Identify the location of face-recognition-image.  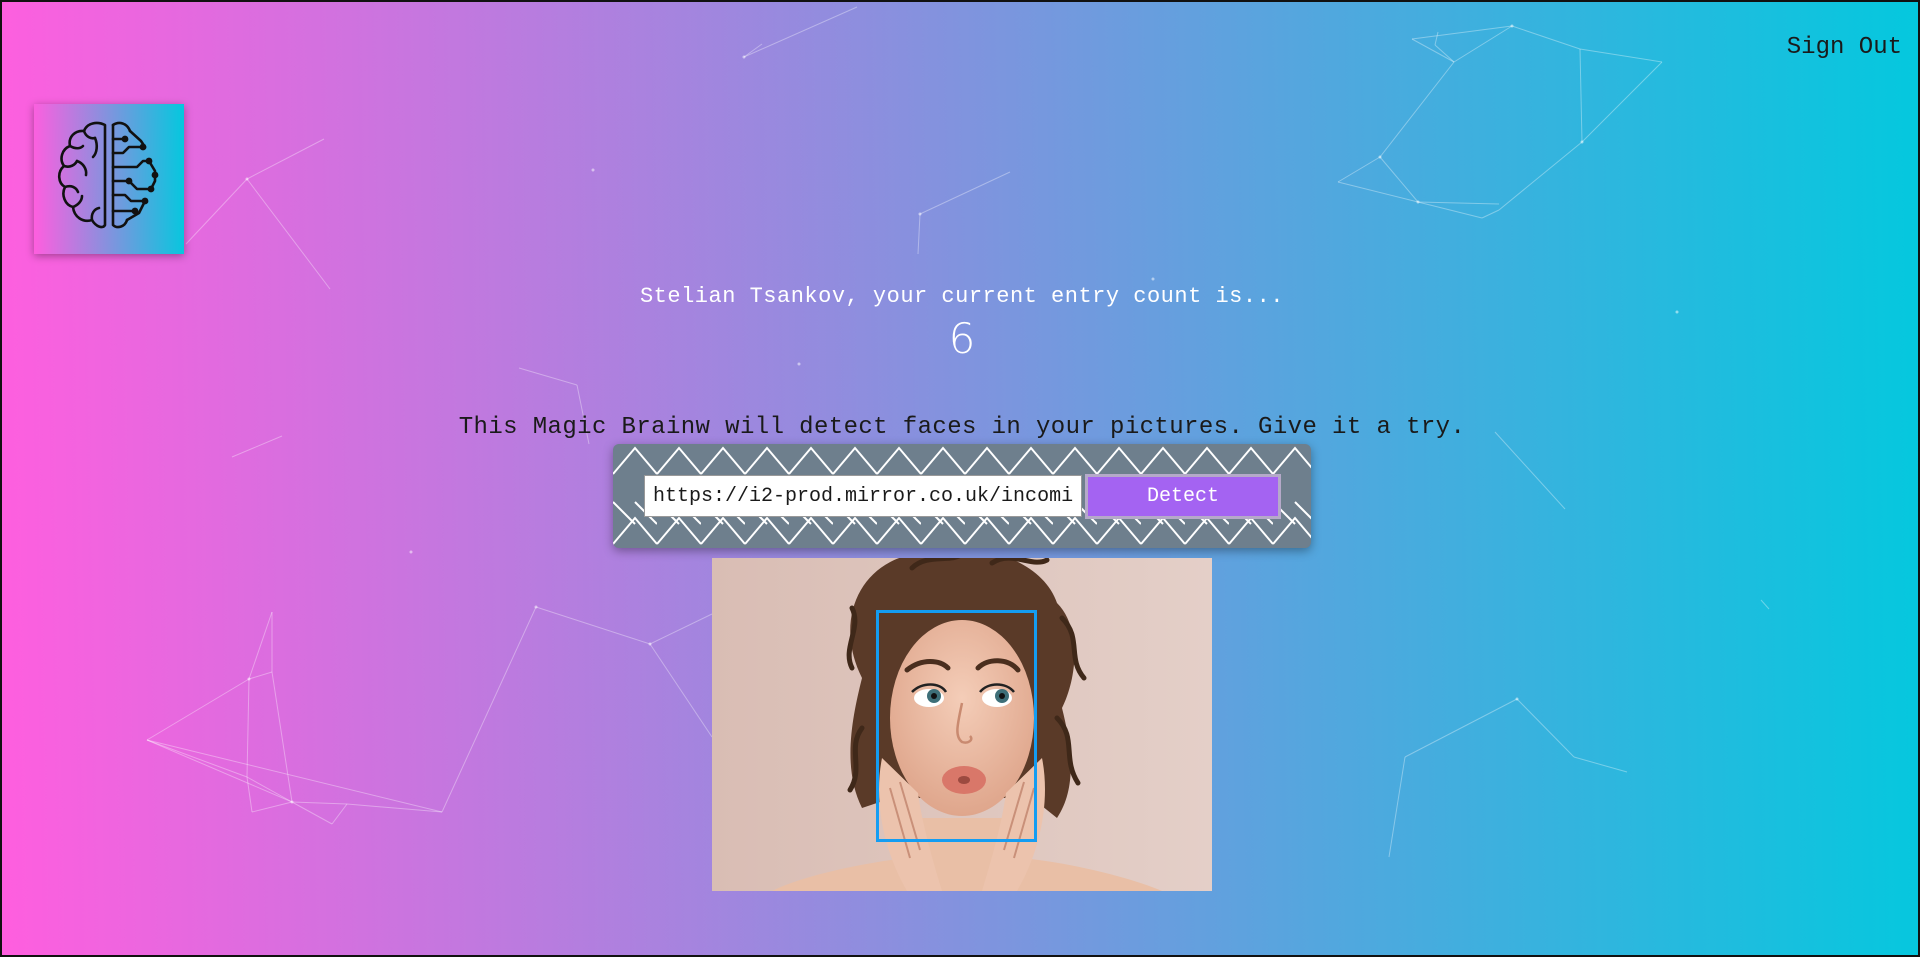
(962, 724).